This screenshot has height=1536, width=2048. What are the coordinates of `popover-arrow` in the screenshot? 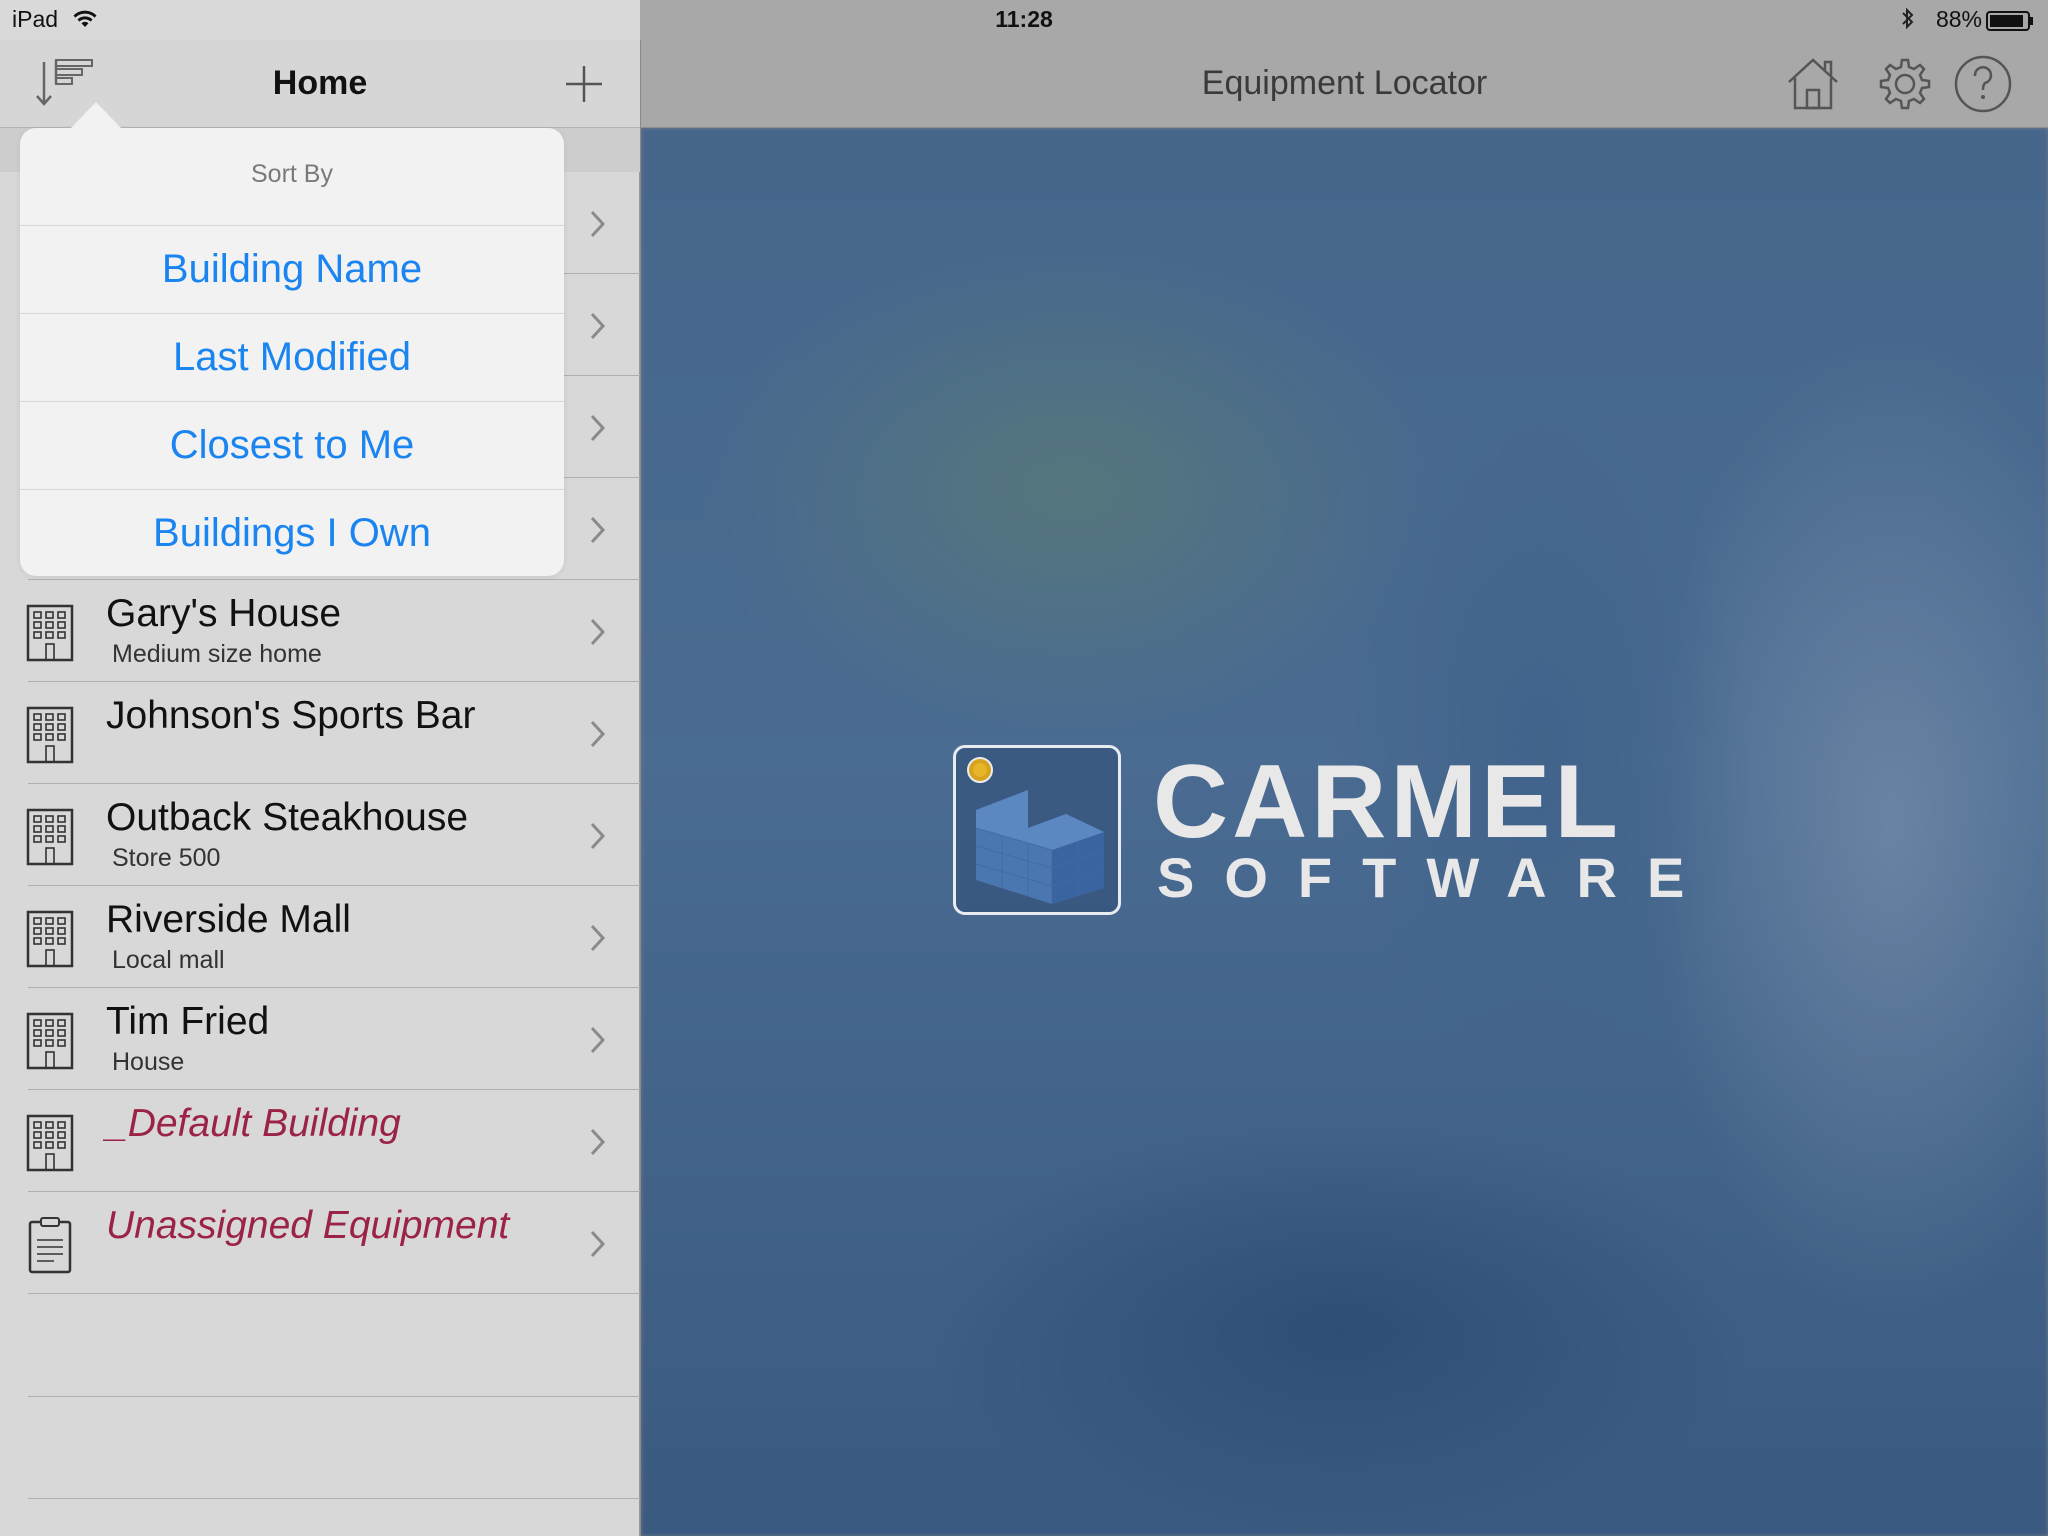 It's located at (96, 115).